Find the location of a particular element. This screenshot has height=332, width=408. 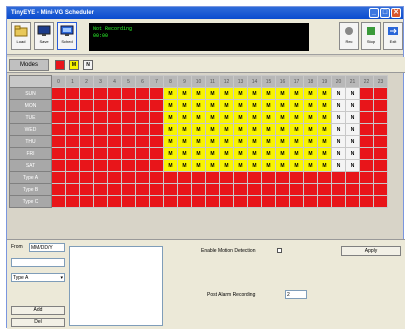

hour-header: 16 is located at coordinates (282, 81).